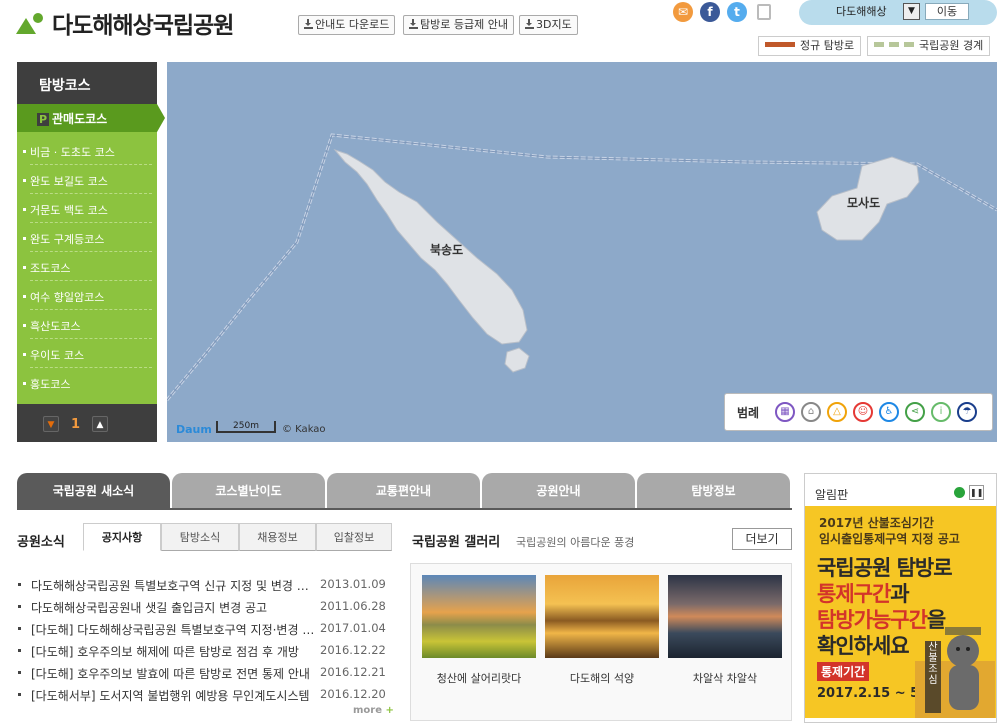 The height and width of the screenshot is (726, 1003). Describe the element at coordinates (87, 295) in the screenshot. I see `sidebar-item: 여수 향일암코스` at that location.